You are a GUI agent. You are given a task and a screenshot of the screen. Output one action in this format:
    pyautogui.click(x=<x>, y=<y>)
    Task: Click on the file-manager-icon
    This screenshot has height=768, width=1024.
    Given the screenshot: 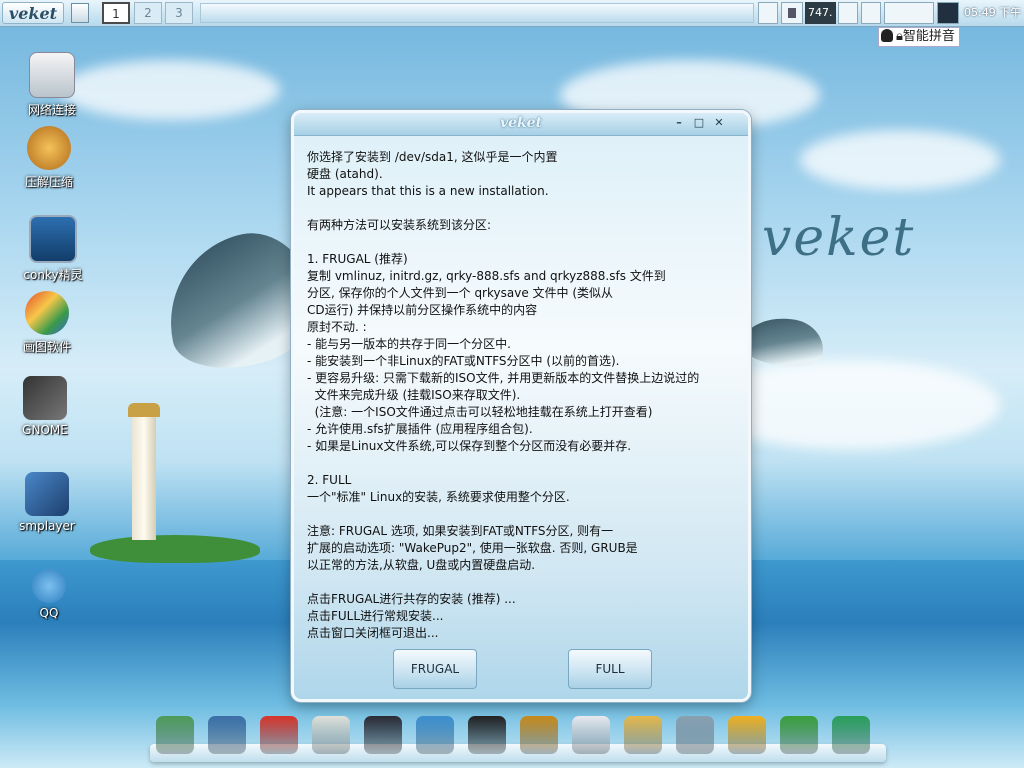 What is the action you would take?
    pyautogui.click(x=175, y=735)
    